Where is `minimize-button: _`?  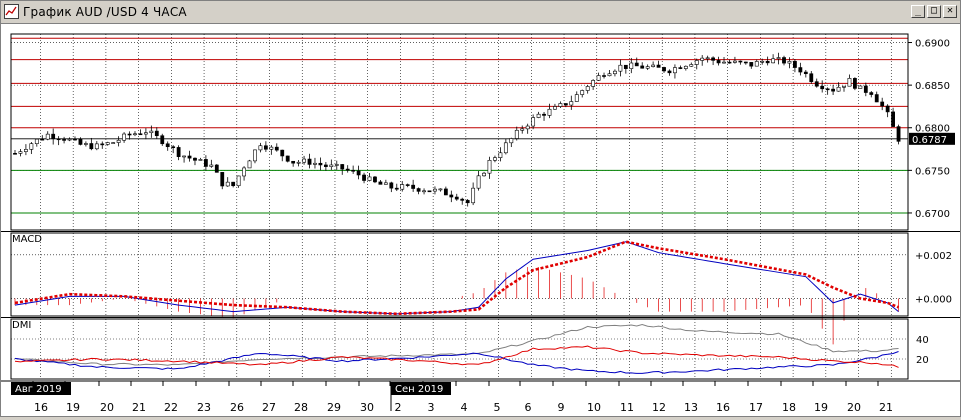
minimize-button: _ is located at coordinates (918, 11).